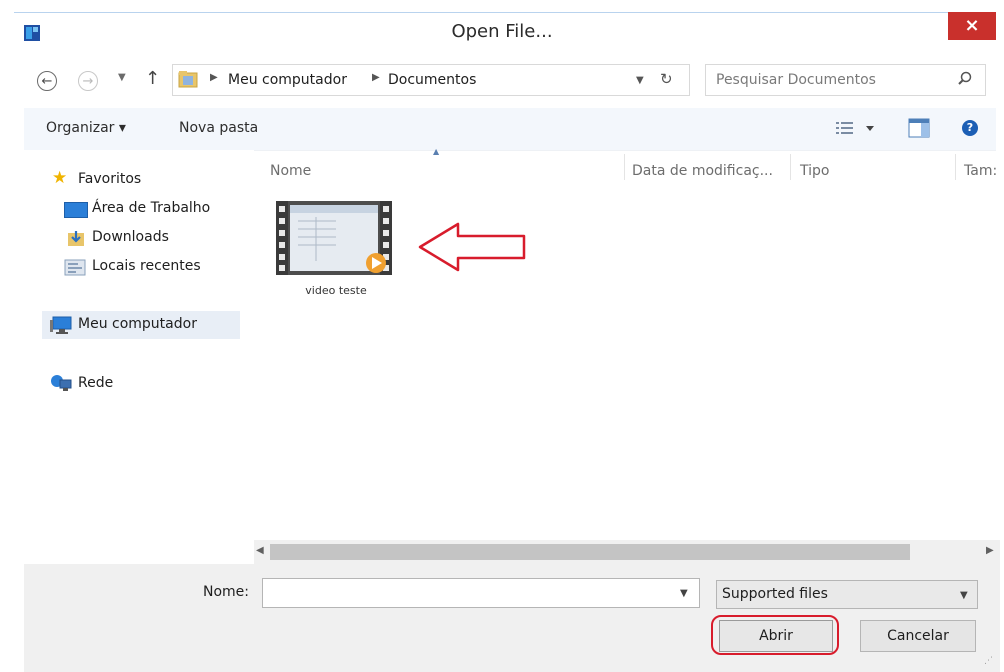  What do you see at coordinates (151, 208) in the screenshot?
I see `sidebar-item-desktop: Área de Trabalho` at bounding box center [151, 208].